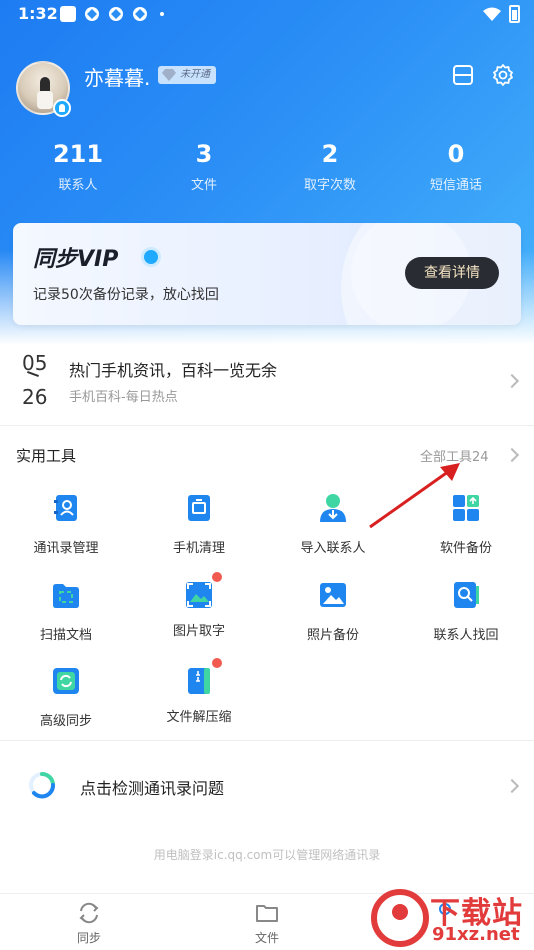 The width and height of the screenshot is (534, 950). Describe the element at coordinates (267, 274) in the screenshot. I see `vip-promo-card: 同步VIP 记录50次备份记录，放心找回 查看详情` at that location.